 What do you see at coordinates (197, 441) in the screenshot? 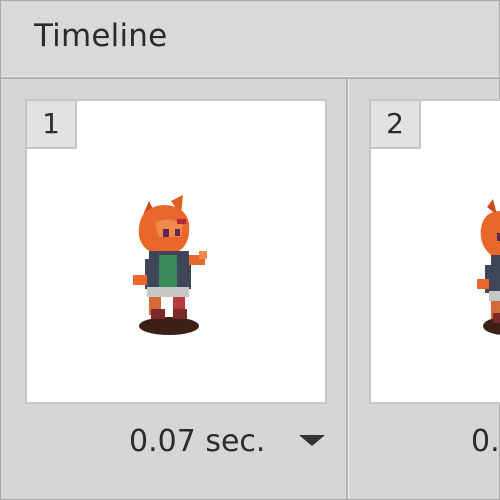
I see `frame-delay-1: 0.07 sec.` at bounding box center [197, 441].